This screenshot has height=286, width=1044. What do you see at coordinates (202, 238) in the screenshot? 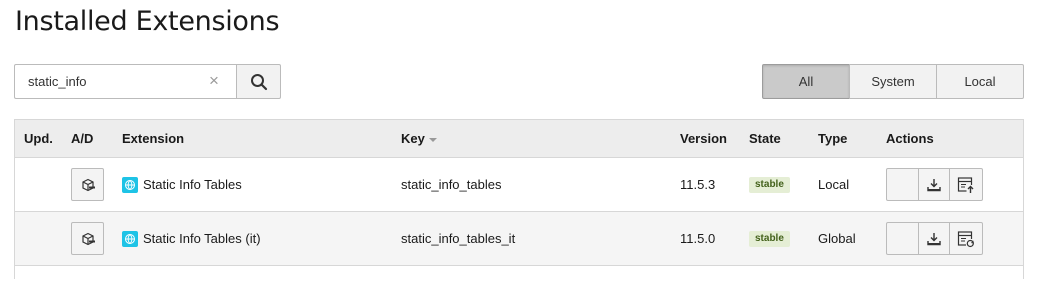
I see `extension-name: Static Info Tables (it)` at bounding box center [202, 238].